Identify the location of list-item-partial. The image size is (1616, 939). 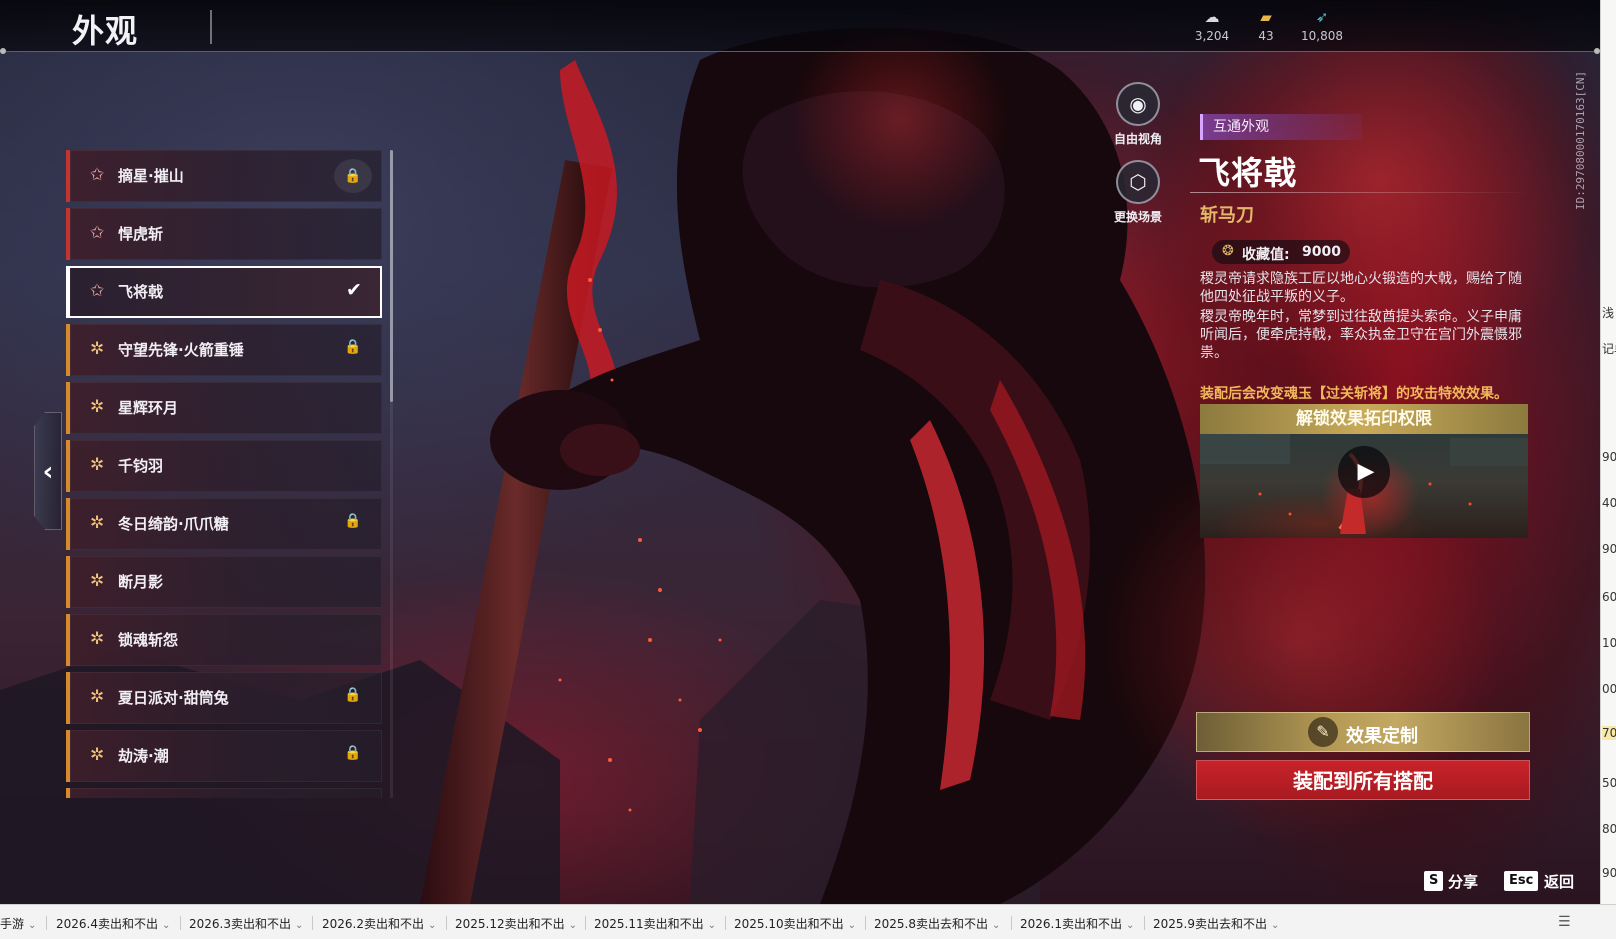
(224, 793).